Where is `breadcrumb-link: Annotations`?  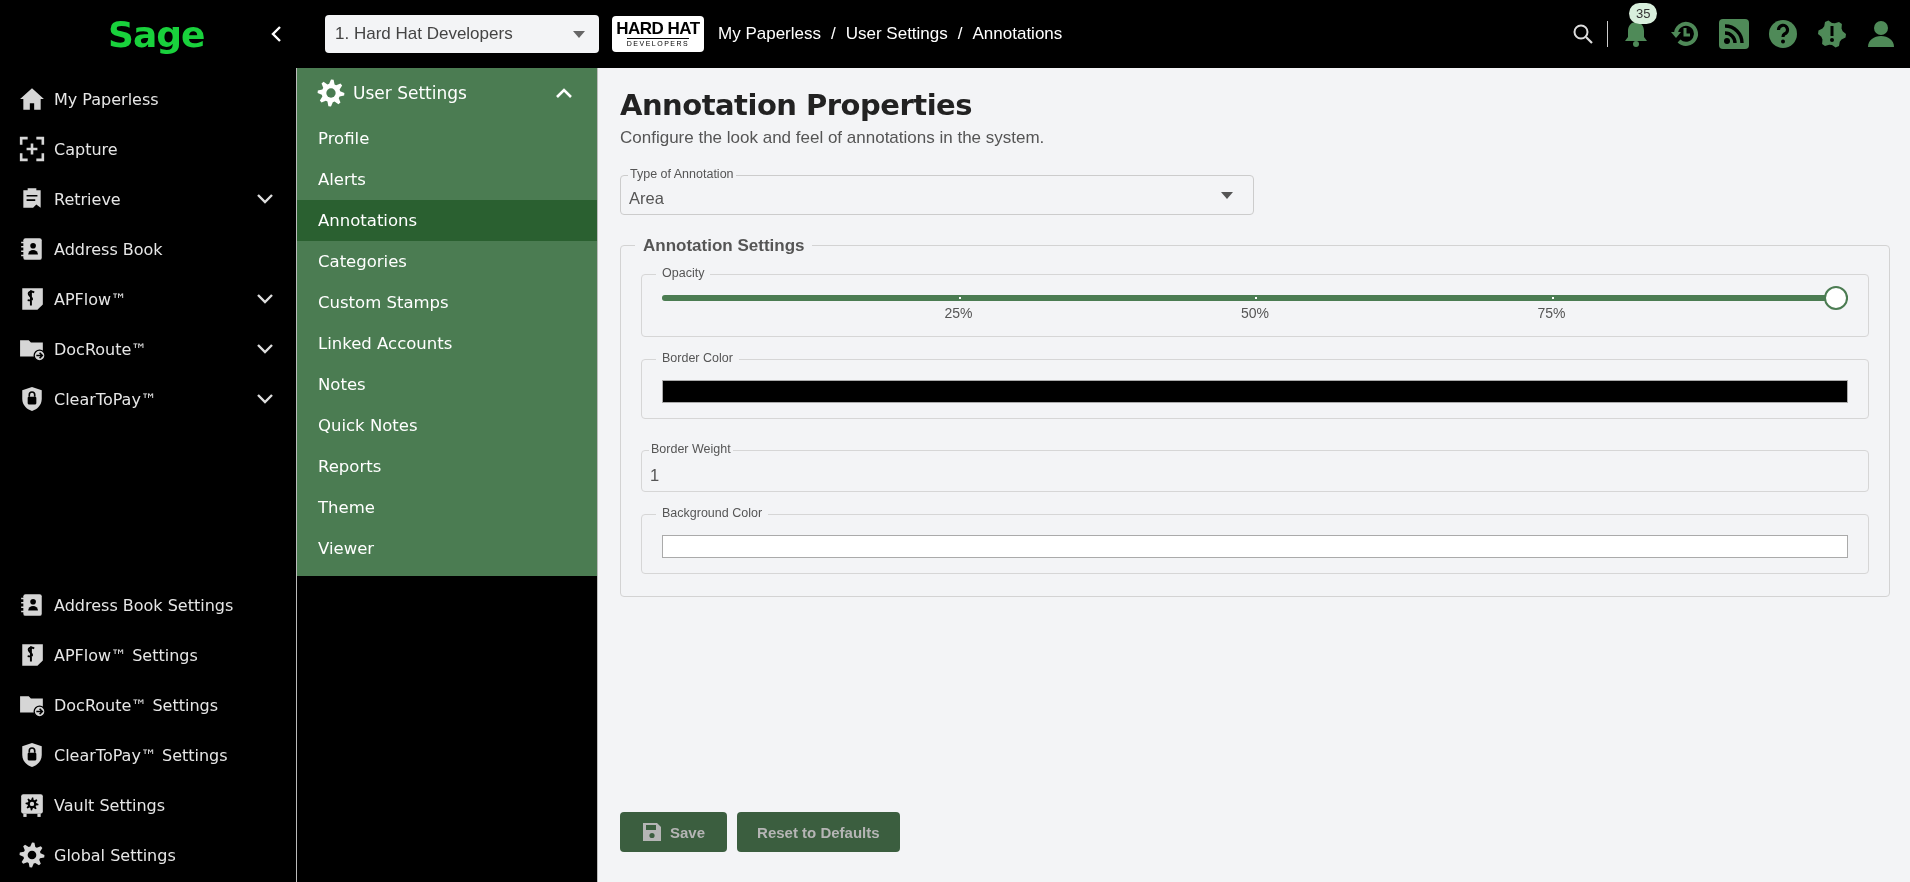 breadcrumb-link: Annotations is located at coordinates (1017, 34).